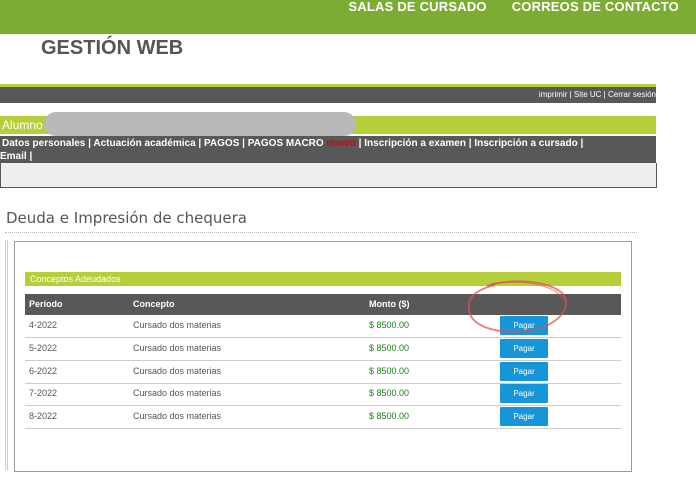 Image resolution: width=696 pixels, height=485 pixels. Describe the element at coordinates (43, 348) in the screenshot. I see `periodo-cell: 5-2022` at that location.